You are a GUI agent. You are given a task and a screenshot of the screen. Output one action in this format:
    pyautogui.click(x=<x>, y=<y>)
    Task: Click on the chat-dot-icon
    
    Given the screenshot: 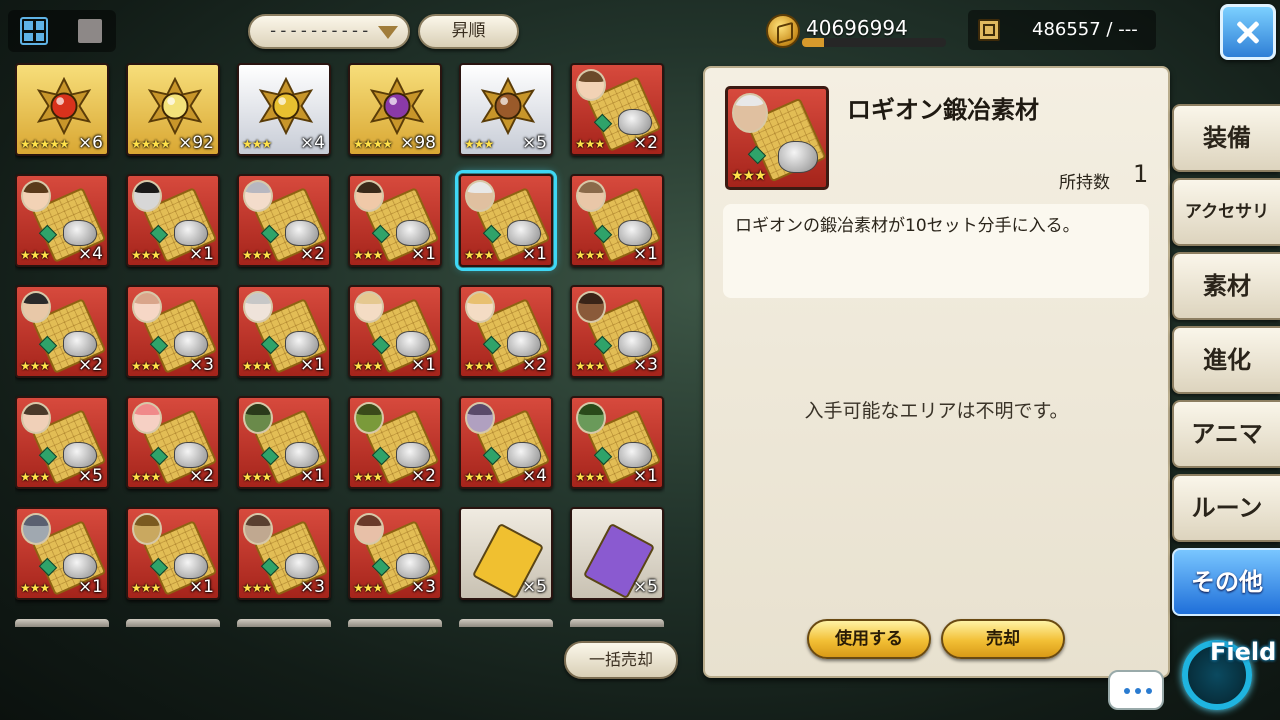 What is the action you would take?
    pyautogui.click(x=1127, y=691)
    